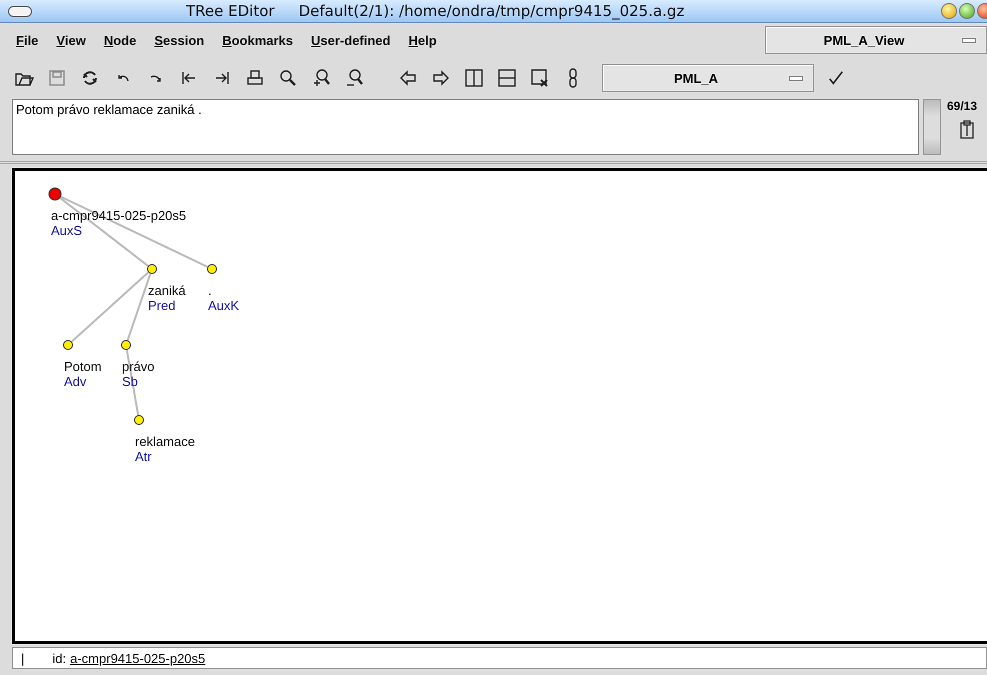 The image size is (987, 675). Describe the element at coordinates (118, 215) in the screenshot. I see `node-label: a-cmpr9415-025-p20s5` at that location.